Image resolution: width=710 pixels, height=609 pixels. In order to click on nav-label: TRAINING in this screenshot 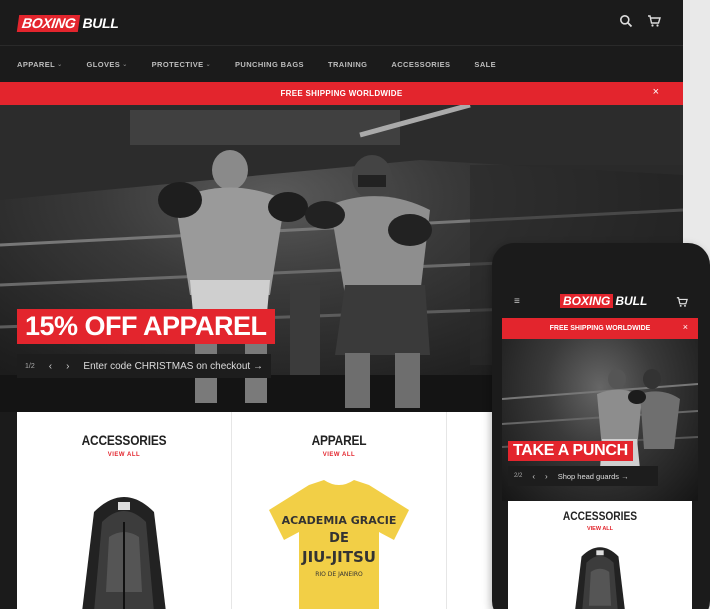, I will do `click(347, 64)`.